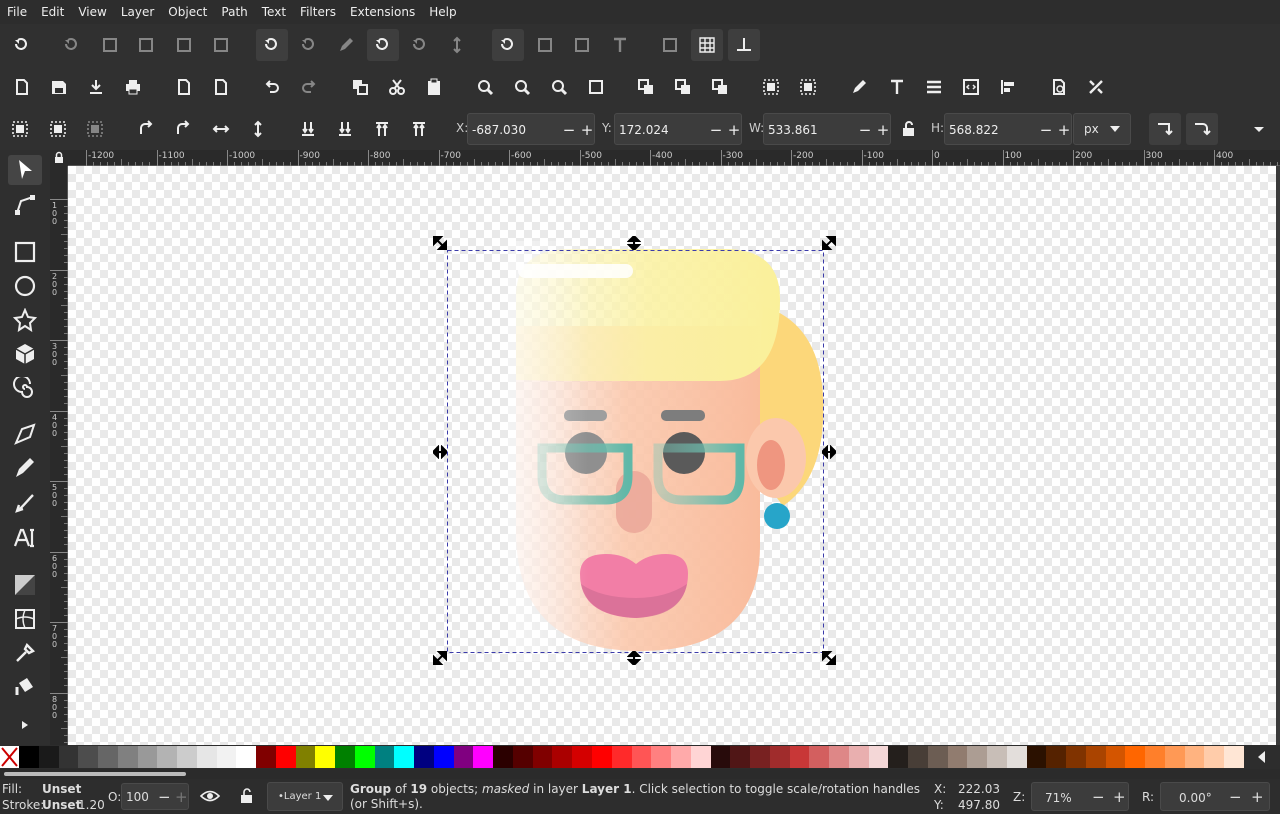 This screenshot has width=1280, height=814. What do you see at coordinates (1064, 130) in the screenshot?
I see `h-increment-button: +` at bounding box center [1064, 130].